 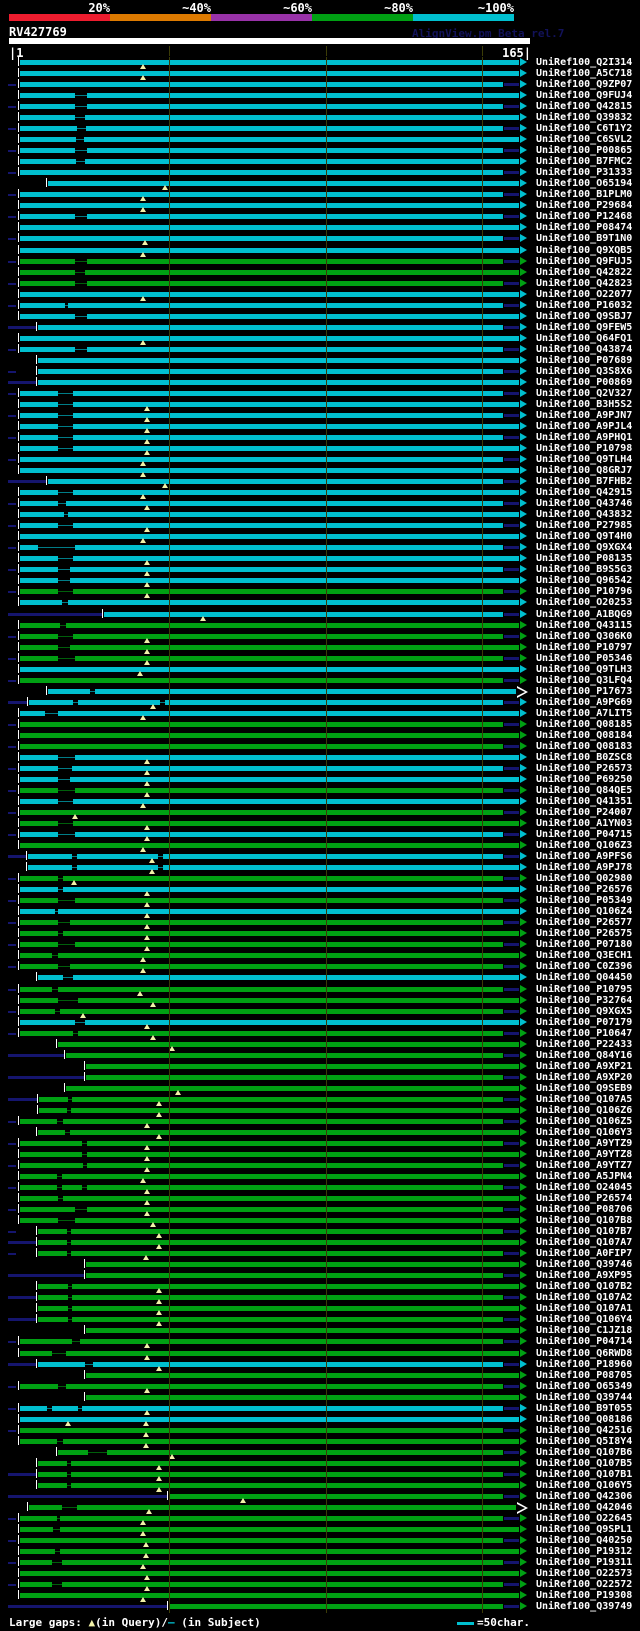 What do you see at coordinates (320, 559) in the screenshot?
I see `alignment-row: UniRef100_P08135` at bounding box center [320, 559].